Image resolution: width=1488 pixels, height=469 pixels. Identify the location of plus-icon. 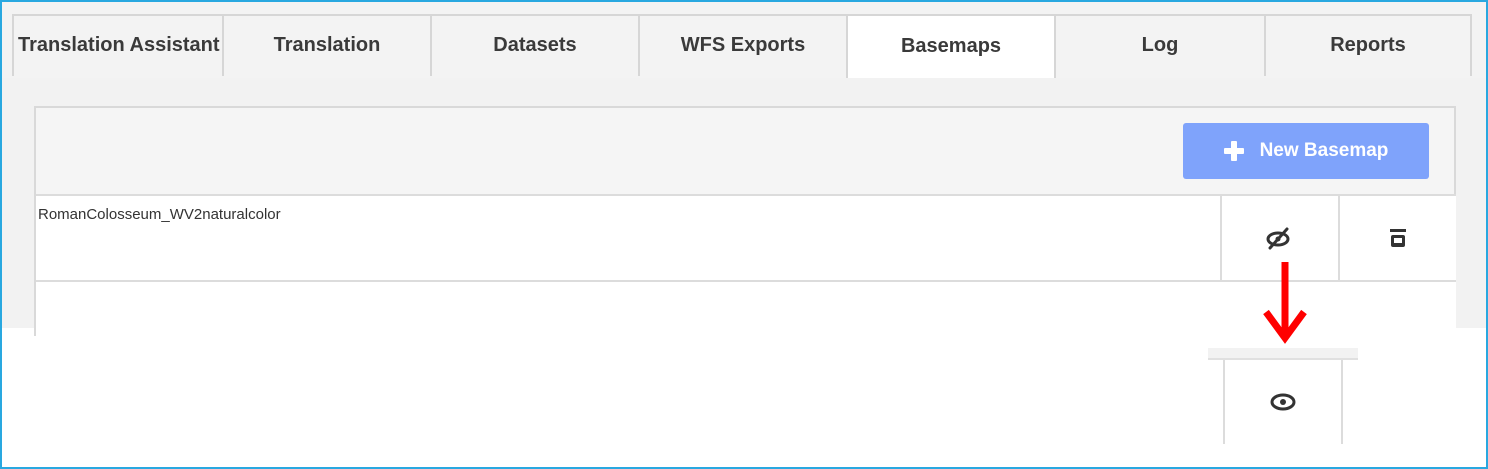
(1233, 151).